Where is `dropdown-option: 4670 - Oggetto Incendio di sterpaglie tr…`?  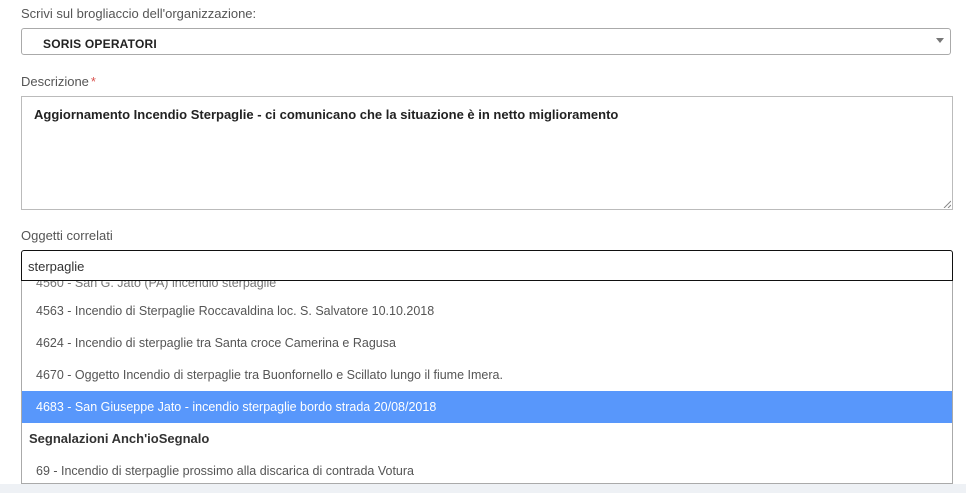 dropdown-option: 4670 - Oggetto Incendio di sterpaglie tr… is located at coordinates (487, 375).